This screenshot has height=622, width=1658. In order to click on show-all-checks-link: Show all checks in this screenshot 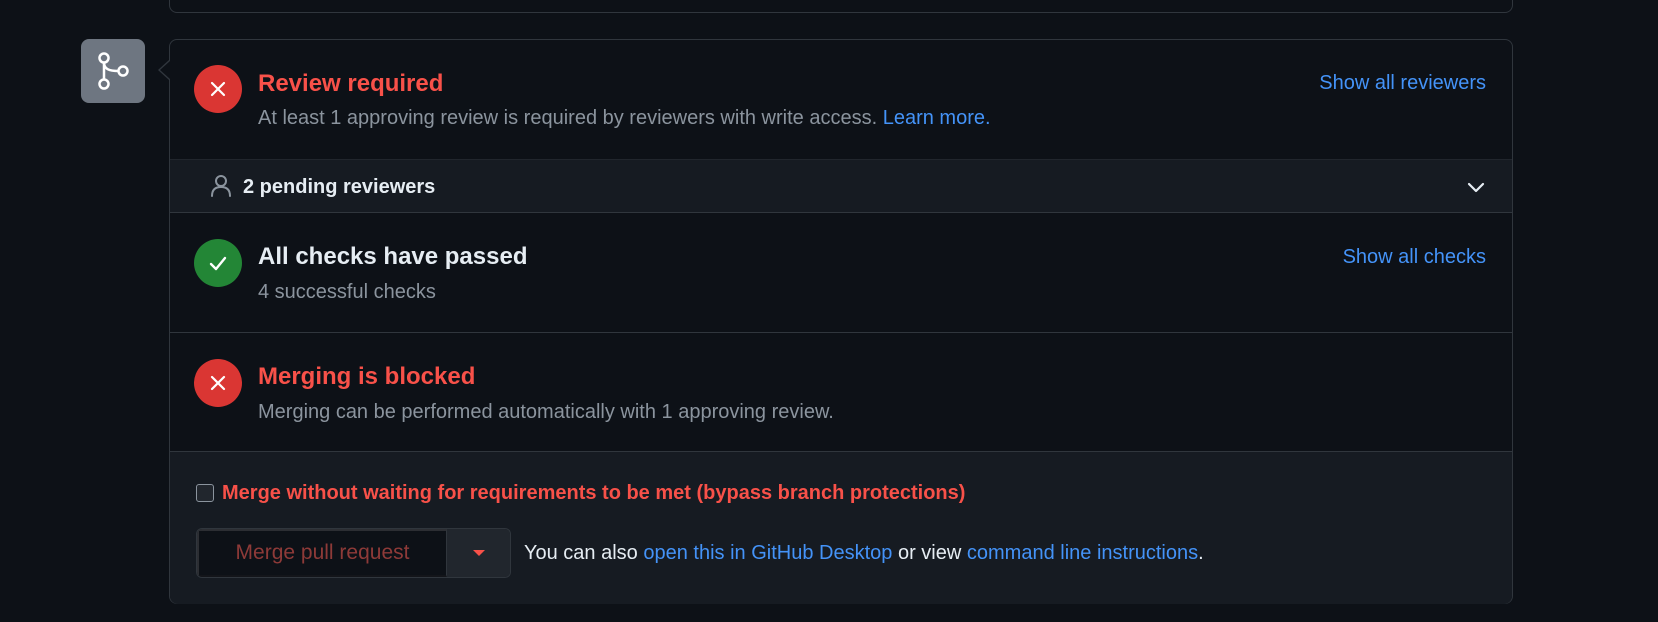, I will do `click(1414, 257)`.